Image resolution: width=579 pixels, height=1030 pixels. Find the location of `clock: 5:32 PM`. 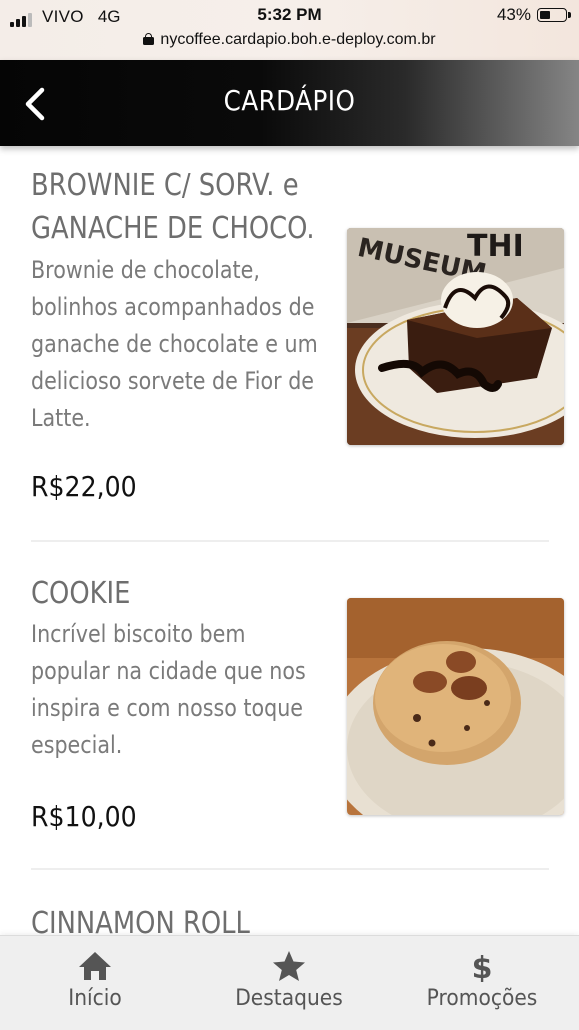

clock: 5:32 PM is located at coordinates (289, 14).